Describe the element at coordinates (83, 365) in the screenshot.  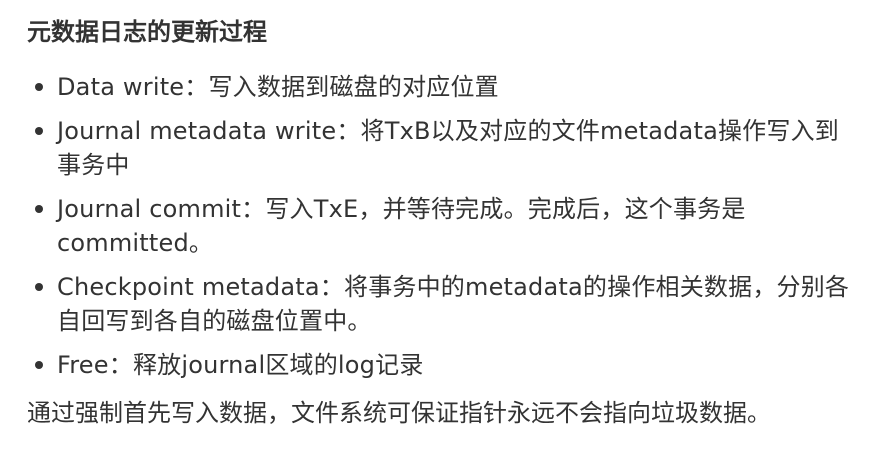
I see `step-term: Free` at that location.